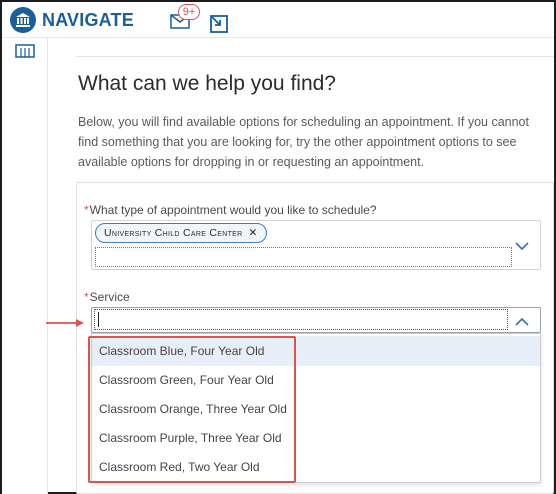  Describe the element at coordinates (207, 83) in the screenshot. I see `page-title: What can we help you find?` at that location.